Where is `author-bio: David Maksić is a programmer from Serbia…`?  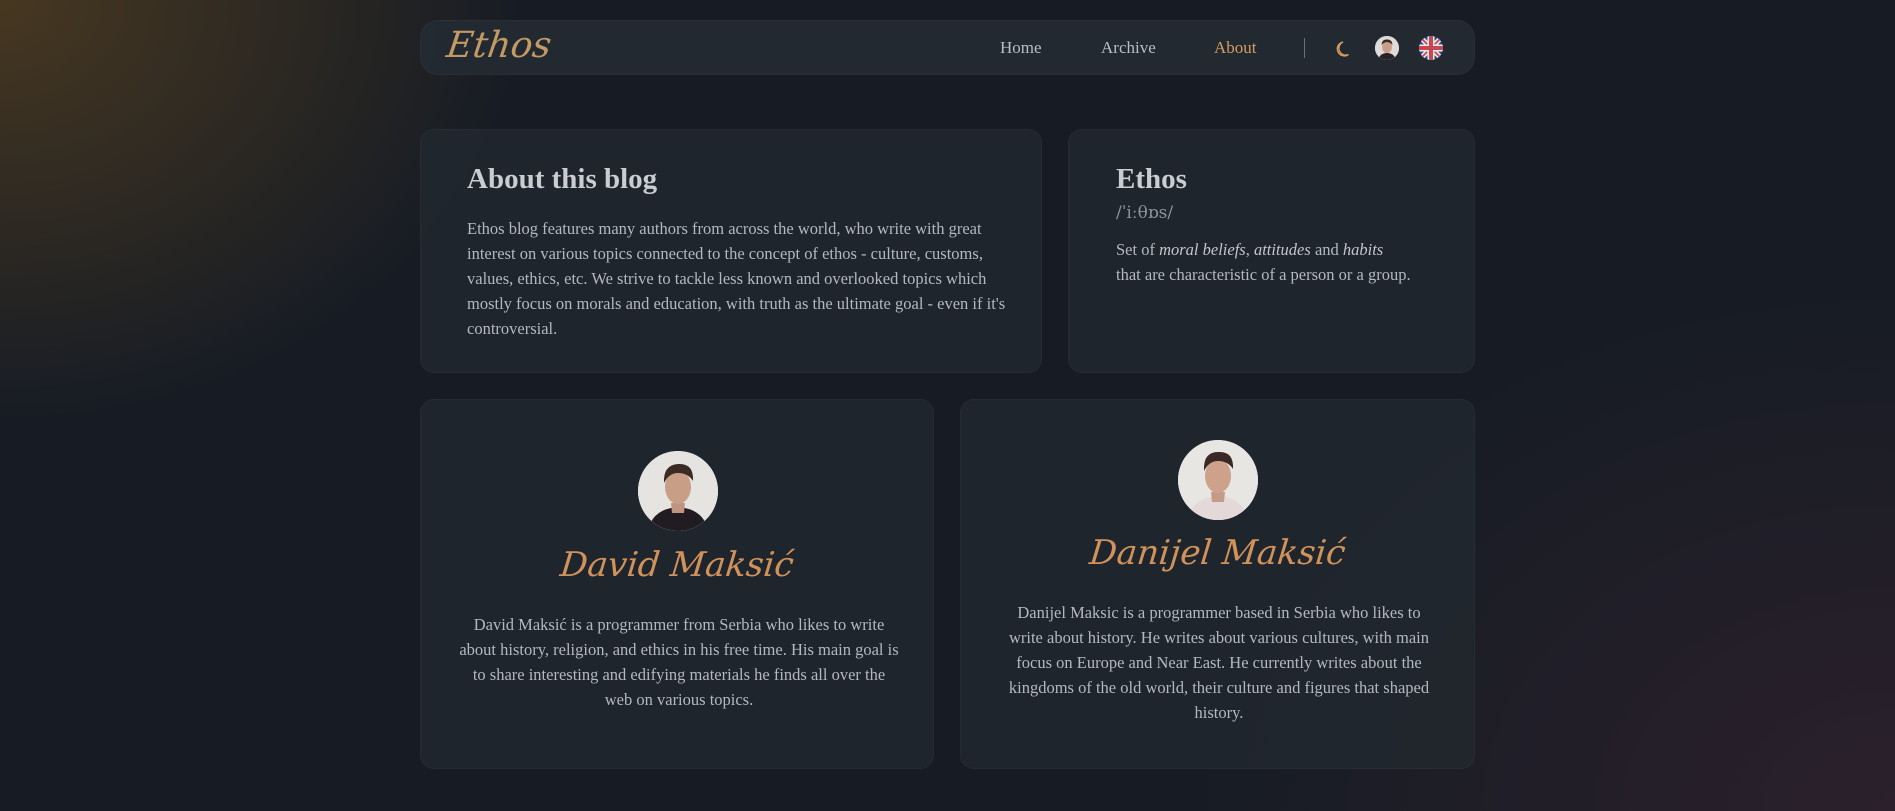 author-bio: David Maksić is a programmer from Serbia… is located at coordinates (679, 662).